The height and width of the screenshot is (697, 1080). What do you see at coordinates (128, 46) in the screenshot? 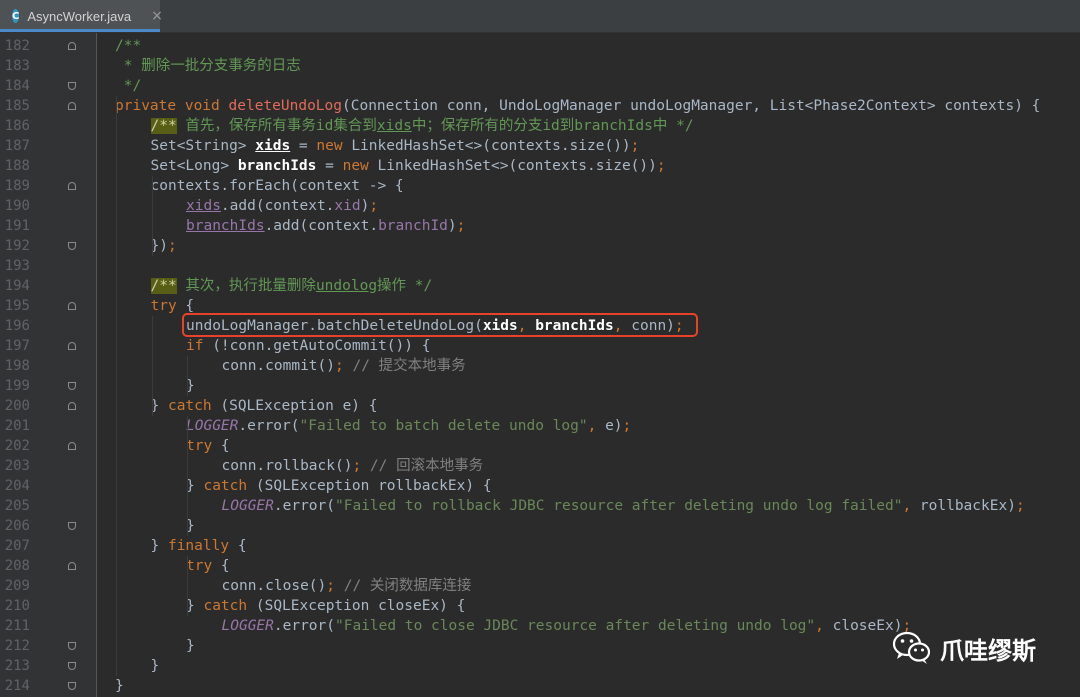
I see `code-line: /**` at bounding box center [128, 46].